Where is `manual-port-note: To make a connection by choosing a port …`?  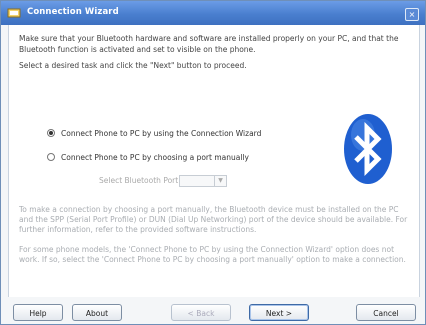 manual-port-note: To make a connection by choosing a port … is located at coordinates (213, 219).